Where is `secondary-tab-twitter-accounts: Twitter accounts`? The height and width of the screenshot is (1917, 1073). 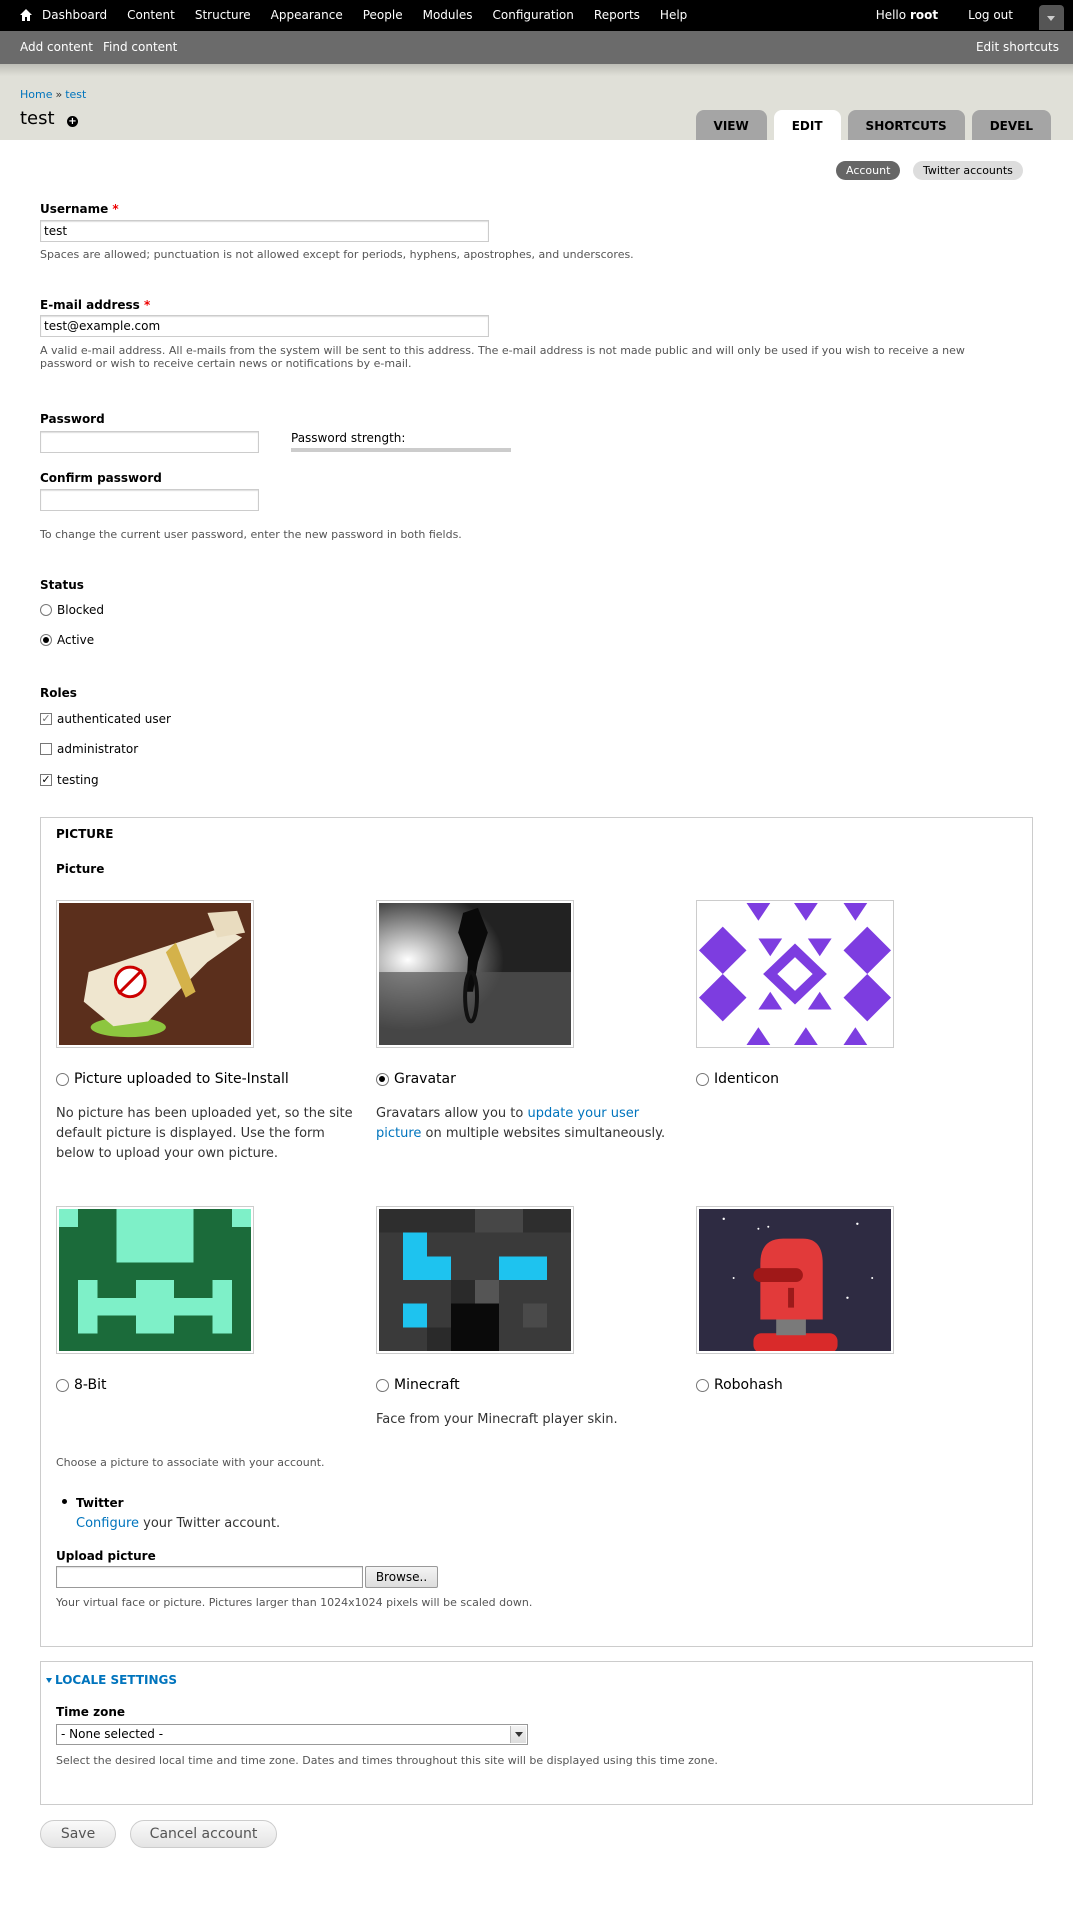 secondary-tab-twitter-accounts: Twitter accounts is located at coordinates (968, 170).